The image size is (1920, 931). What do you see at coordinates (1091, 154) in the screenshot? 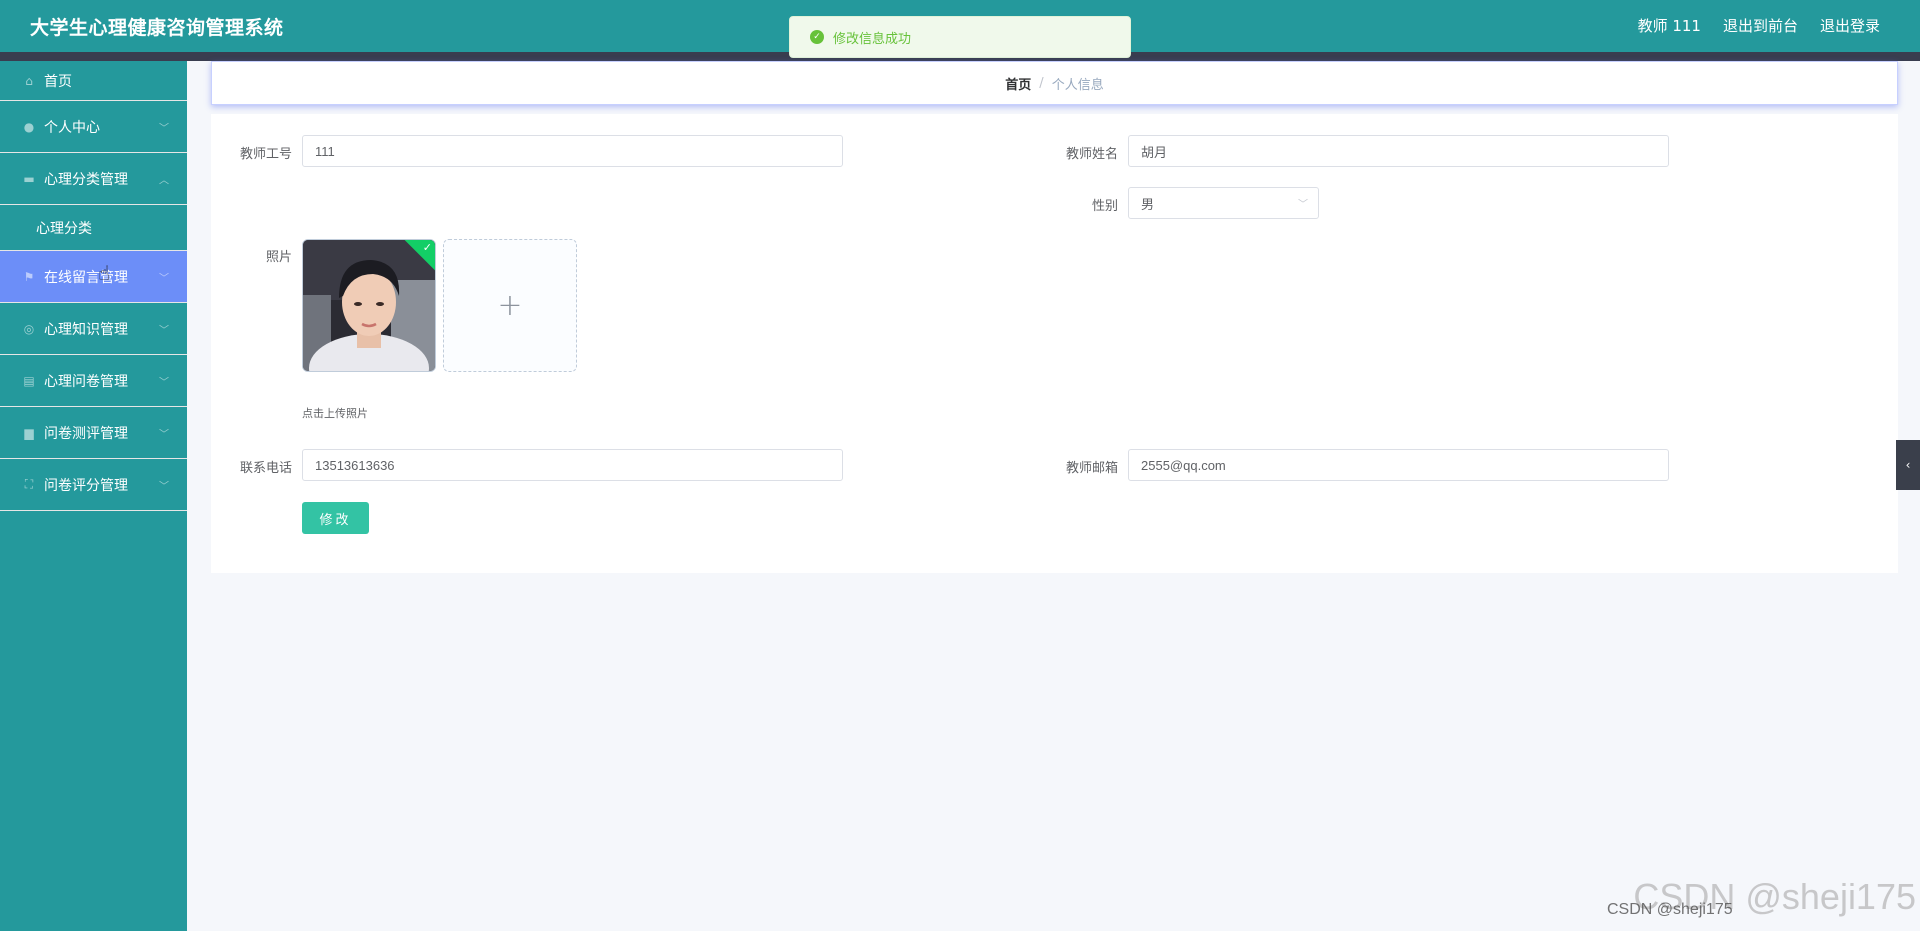
I see `teacher-name-label: 教师姓名` at bounding box center [1091, 154].